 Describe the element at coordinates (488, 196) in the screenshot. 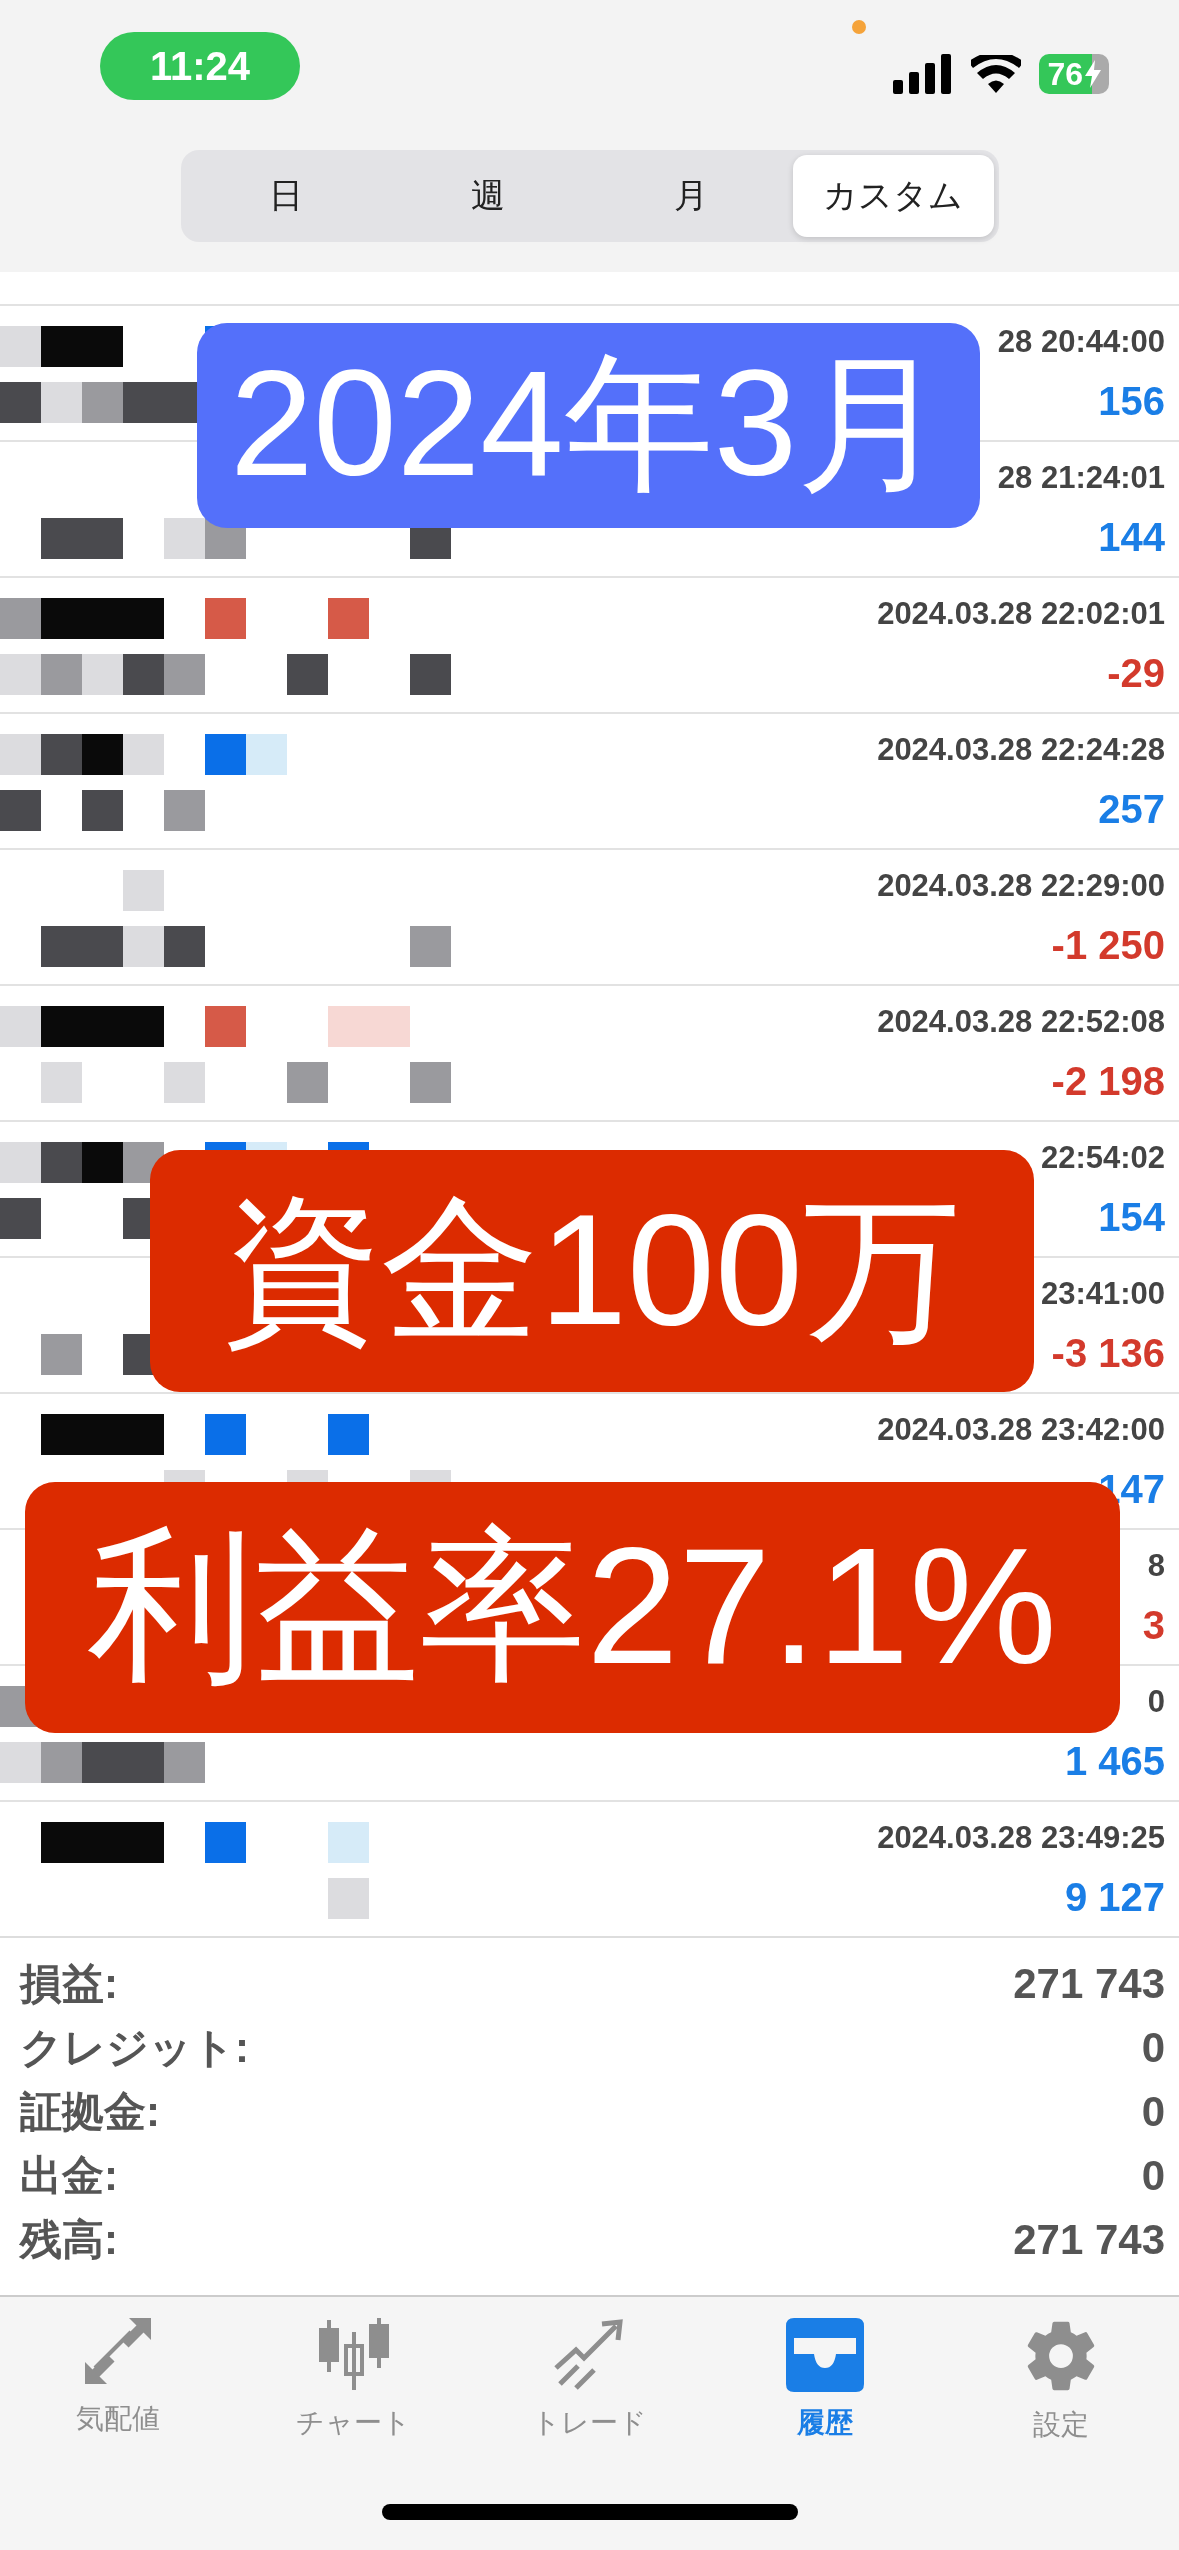

I see `period-tab: 週` at that location.